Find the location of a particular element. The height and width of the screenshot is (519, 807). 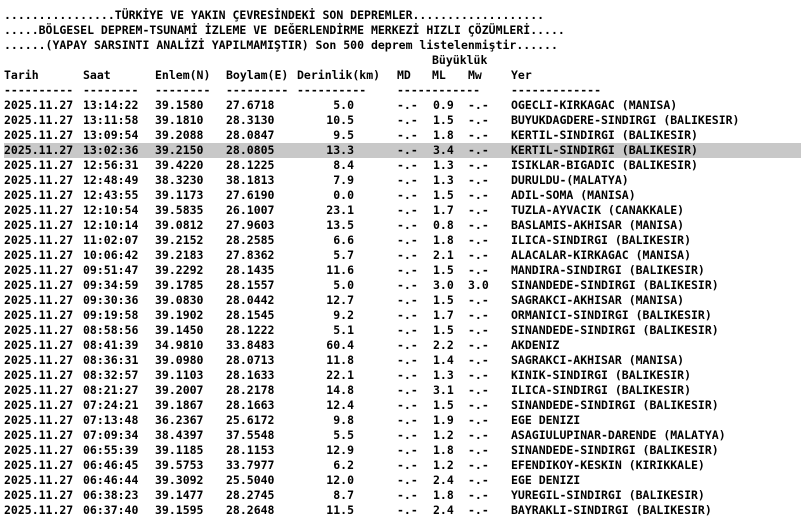

cell-place: BAYRAKLI-SINDIRGI (BALIKESIR) is located at coordinates (611, 510).